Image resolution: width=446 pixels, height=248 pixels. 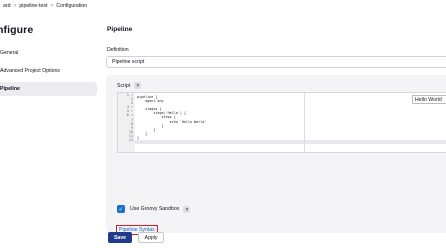 What do you see at coordinates (121, 209) in the screenshot?
I see `sandbox-checkbox: ✓` at bounding box center [121, 209].